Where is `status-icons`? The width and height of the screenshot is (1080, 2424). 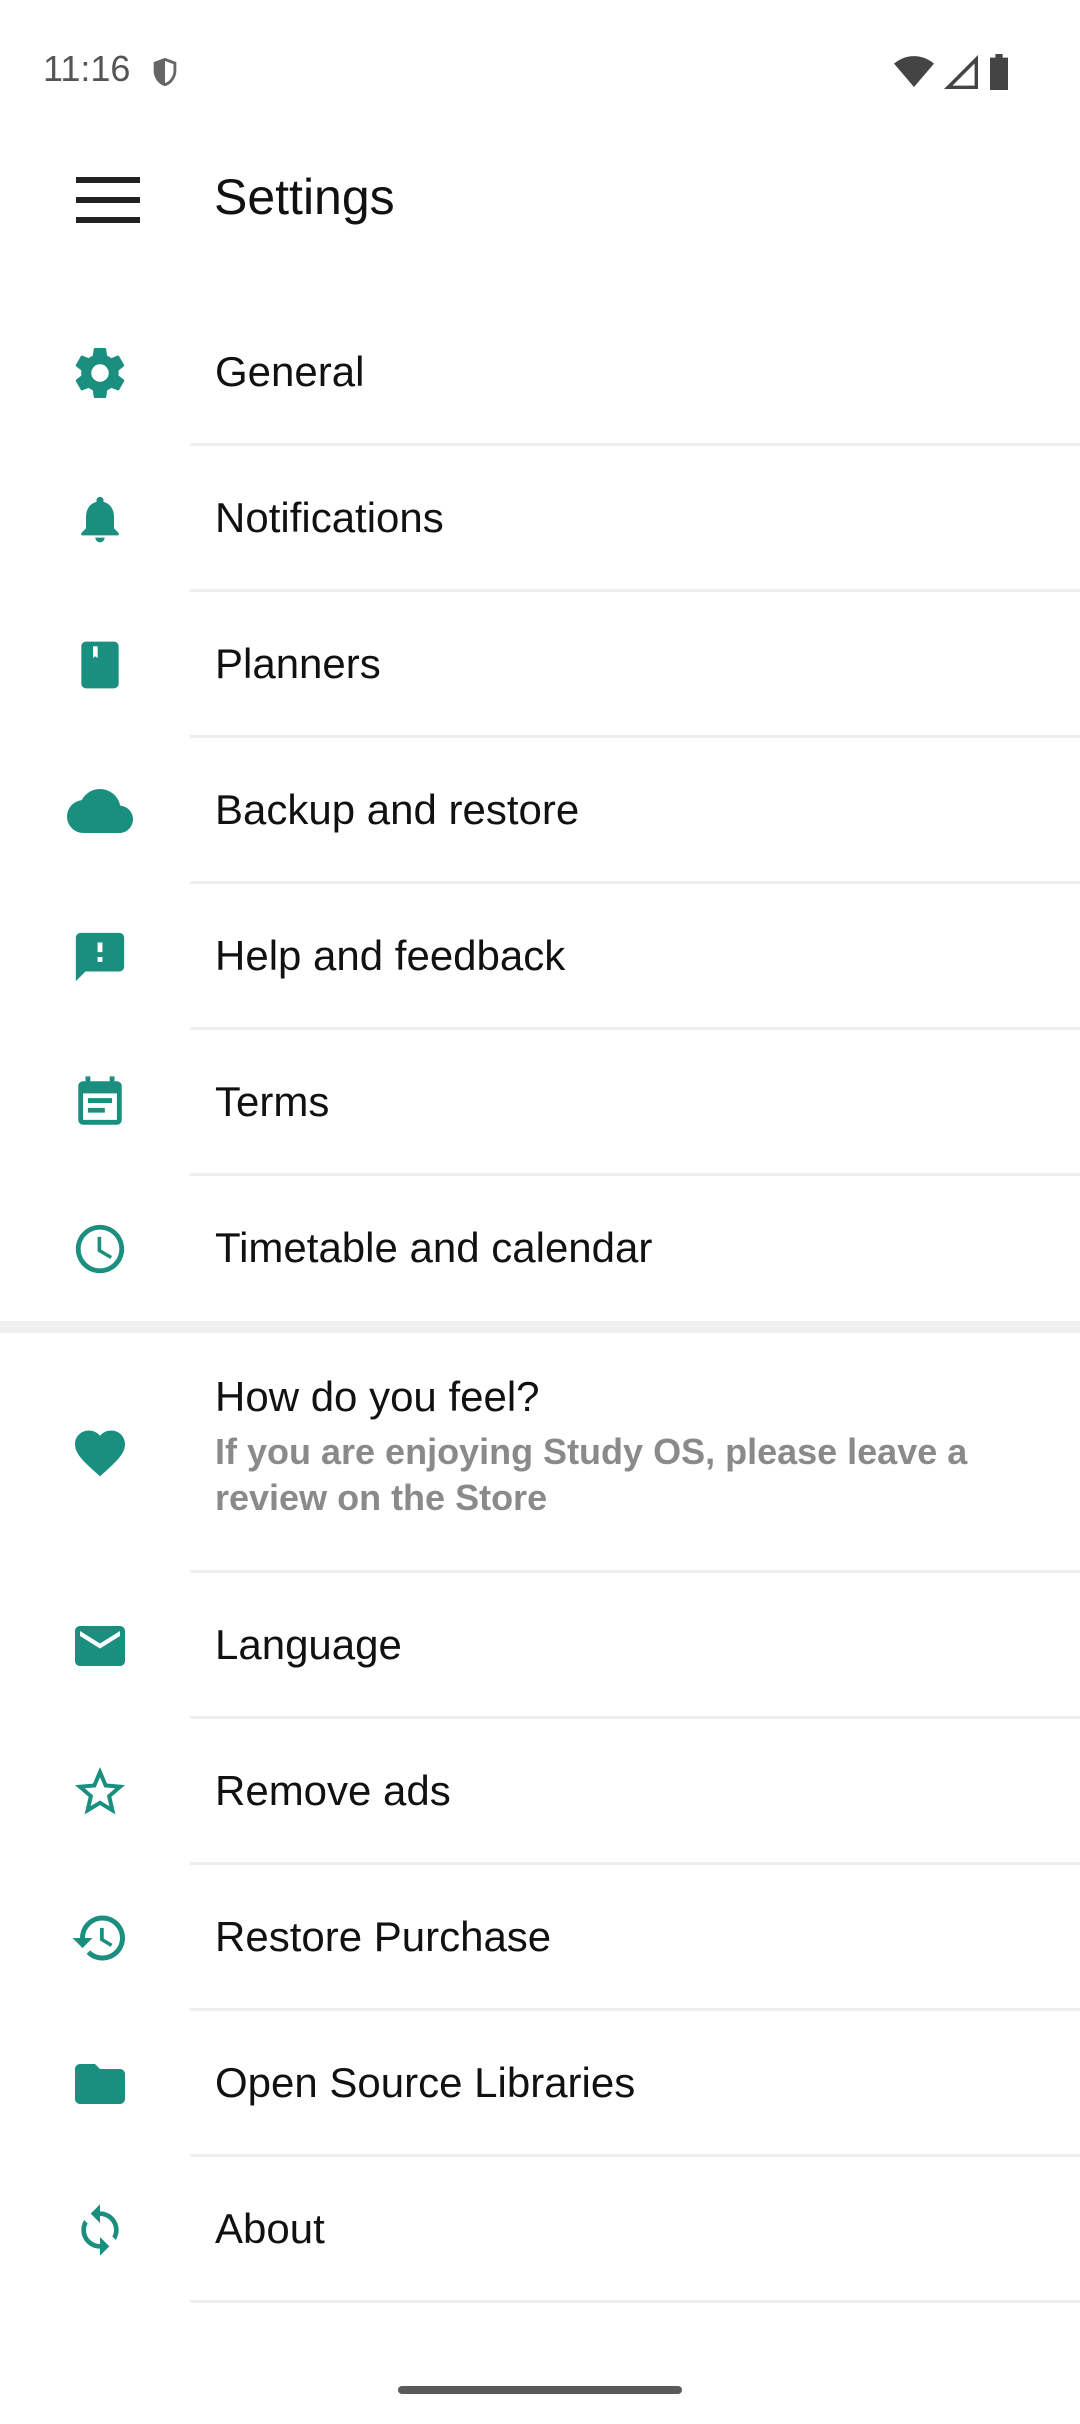
status-icons is located at coordinates (952, 72).